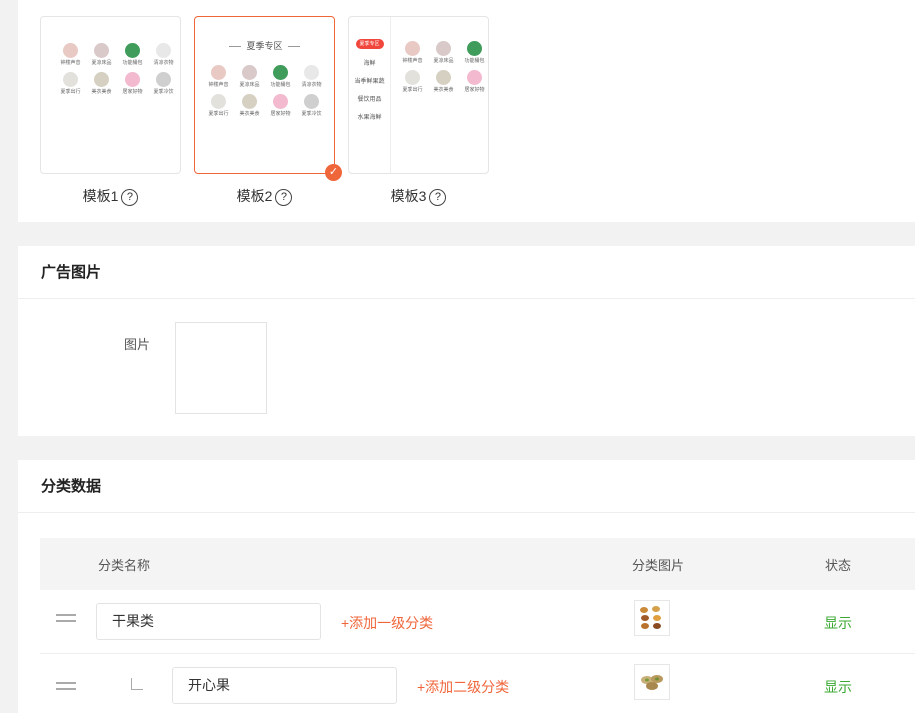  I want to click on table-row: 开心果 +添加二级分类 显示, so click(477, 683).